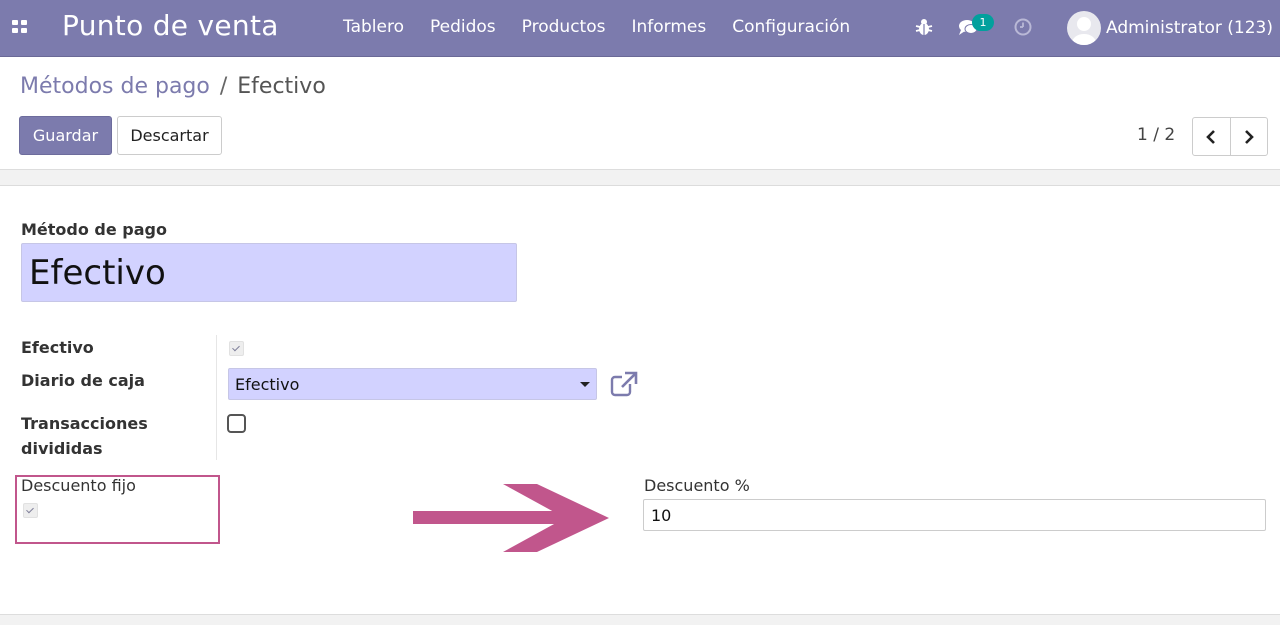 The height and width of the screenshot is (625, 1280). What do you see at coordinates (511, 518) in the screenshot?
I see `annotation-arrow-icon` at bounding box center [511, 518].